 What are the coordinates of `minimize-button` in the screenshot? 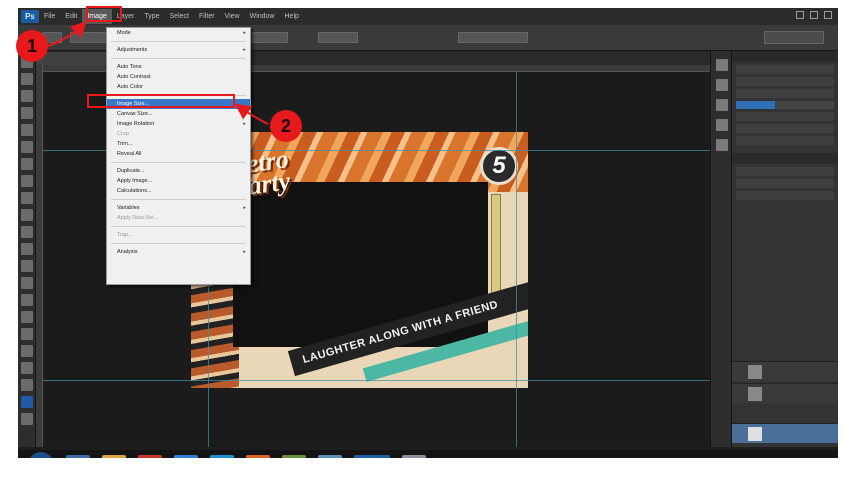 It's located at (800, 15).